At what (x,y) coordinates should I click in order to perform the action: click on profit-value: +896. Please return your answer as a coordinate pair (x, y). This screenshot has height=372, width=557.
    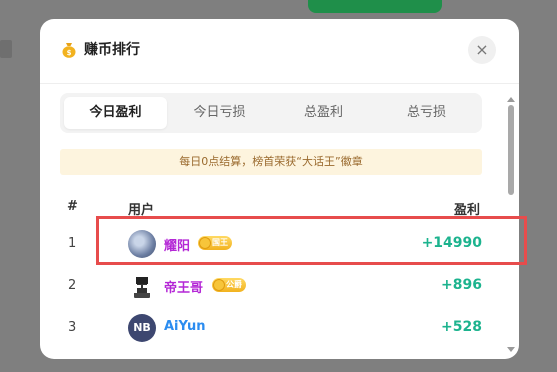
    Looking at the image, I should click on (461, 285).